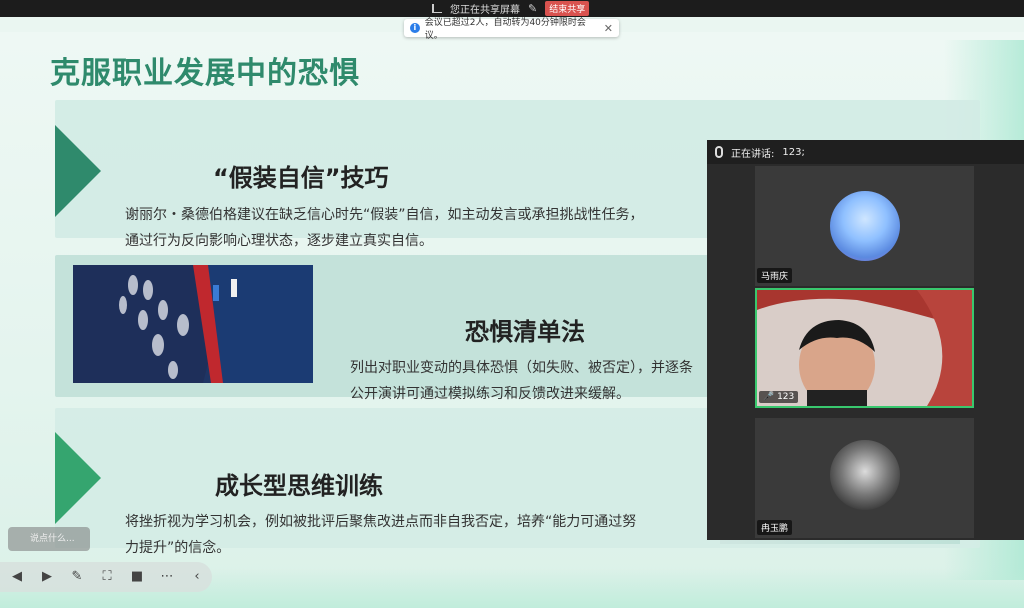  What do you see at coordinates (299, 486) in the screenshot?
I see `section-heading-3: 成长型思维训练` at bounding box center [299, 486].